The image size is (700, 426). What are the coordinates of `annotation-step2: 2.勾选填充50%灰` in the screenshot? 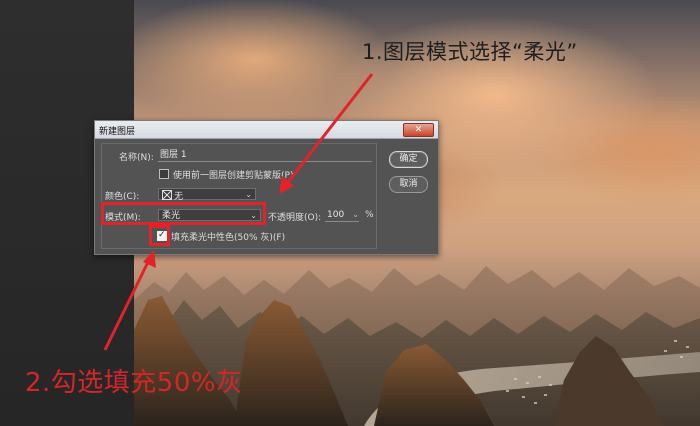 It's located at (134, 383).